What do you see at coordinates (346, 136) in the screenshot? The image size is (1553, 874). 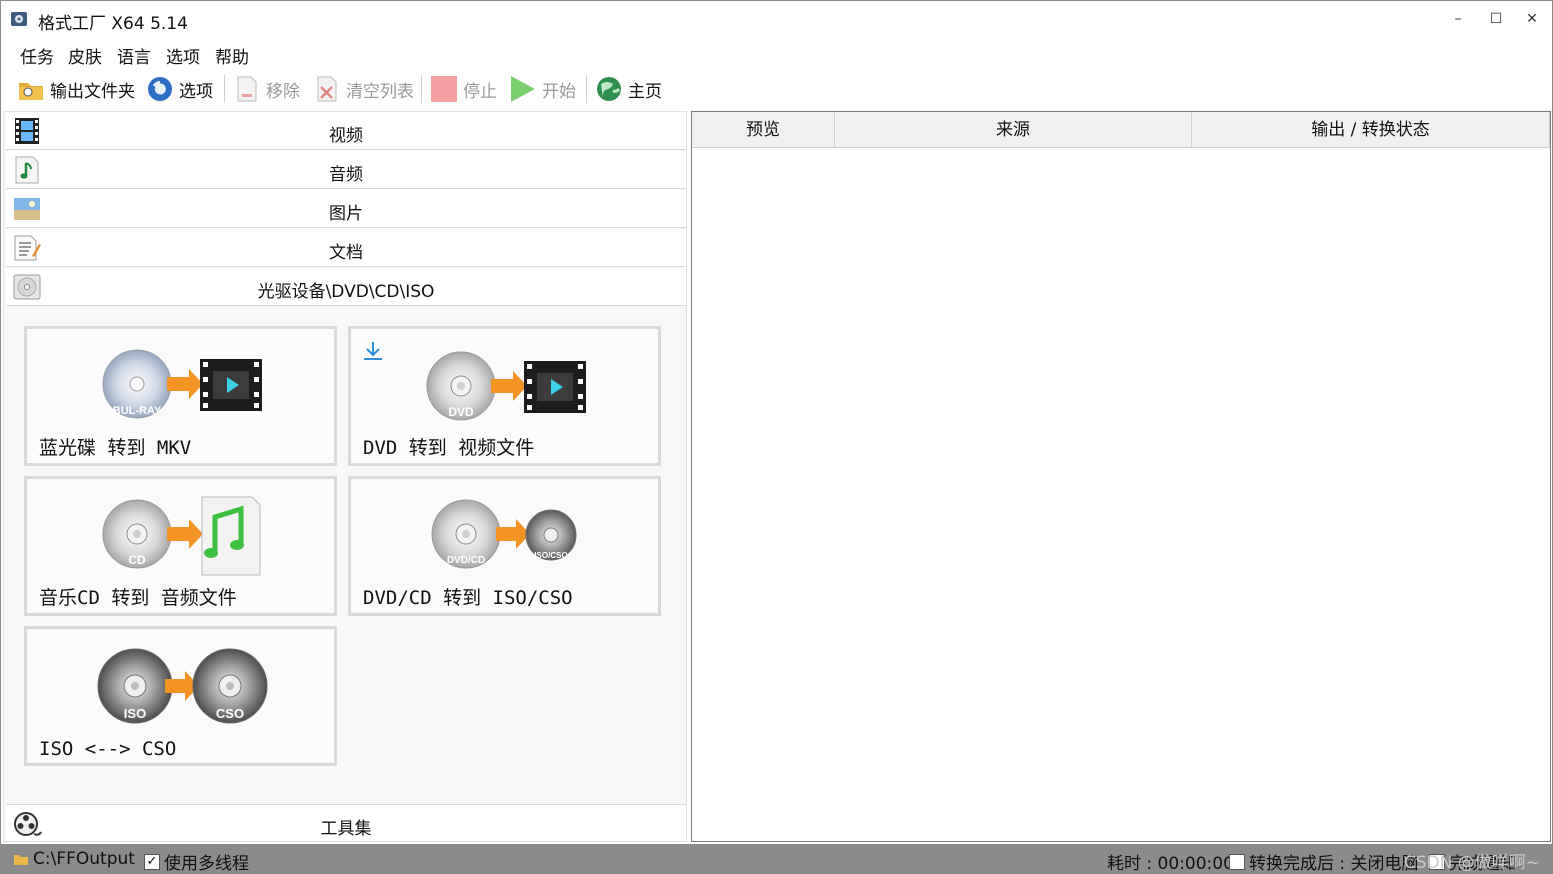 I see `category-video-label: 视频` at bounding box center [346, 136].